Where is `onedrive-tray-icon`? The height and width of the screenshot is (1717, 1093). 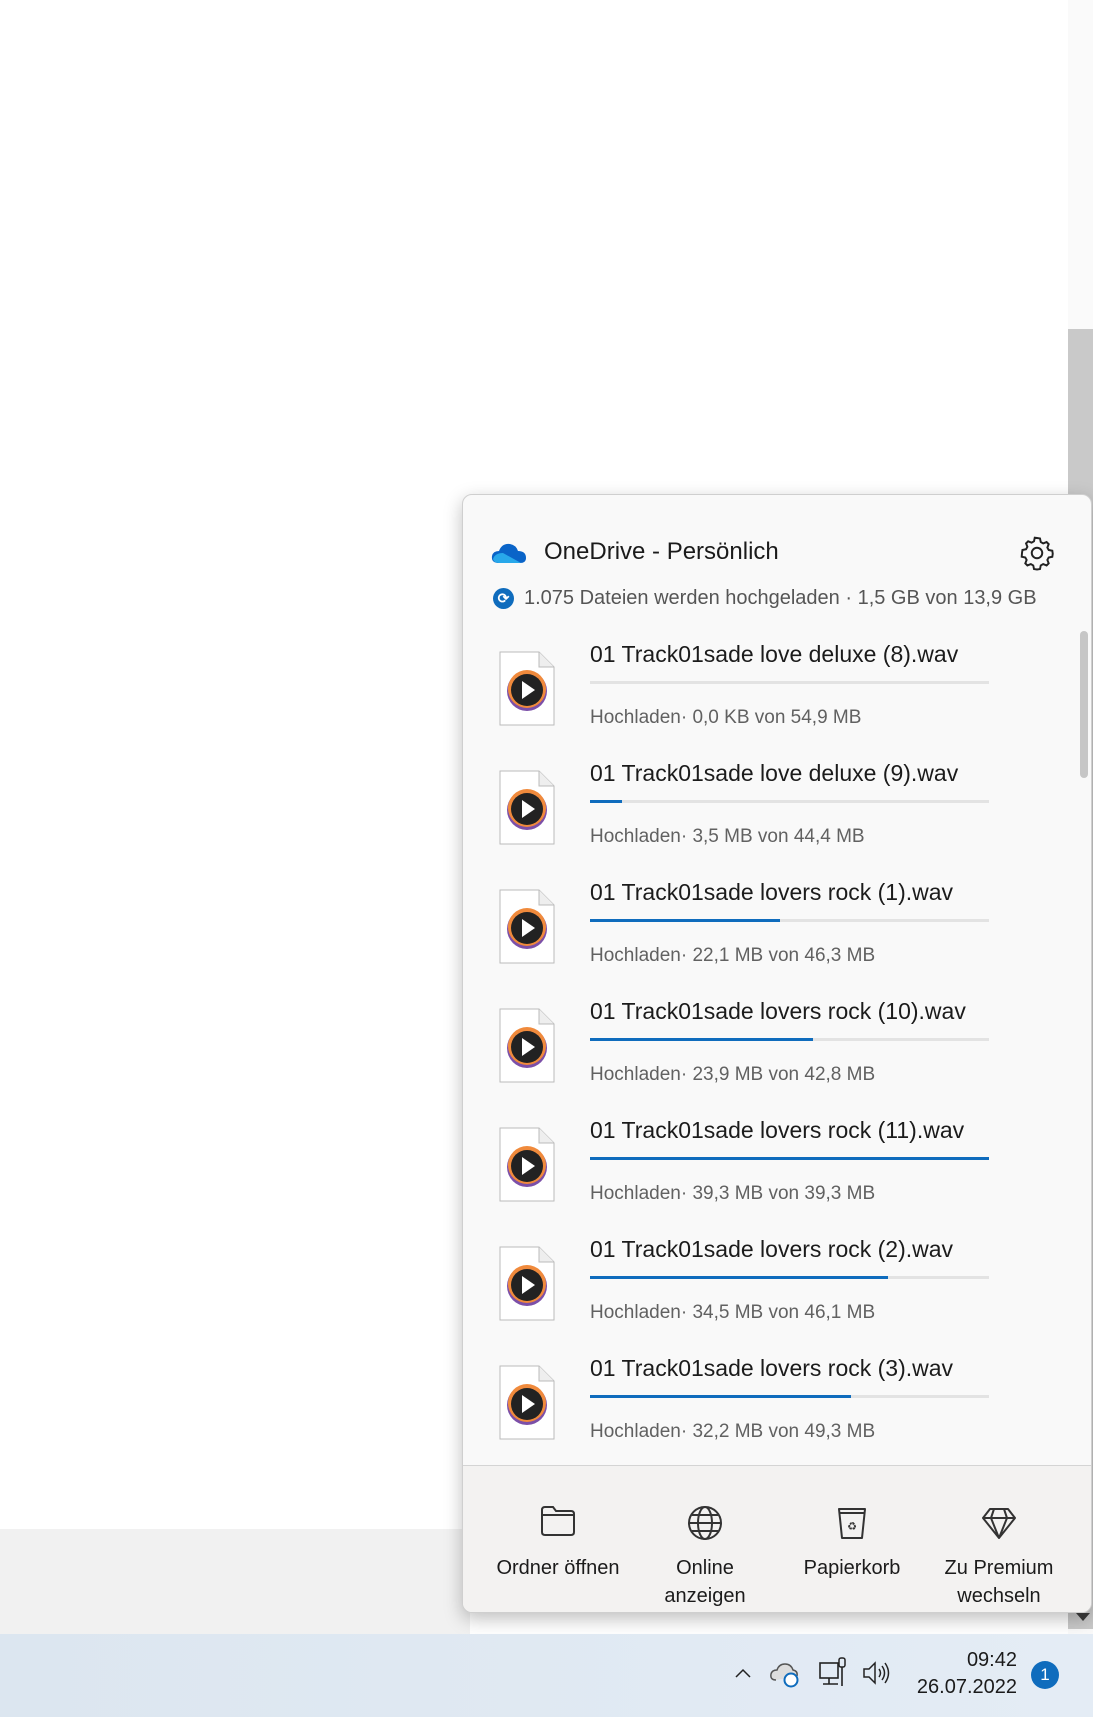 onedrive-tray-icon is located at coordinates (785, 1674).